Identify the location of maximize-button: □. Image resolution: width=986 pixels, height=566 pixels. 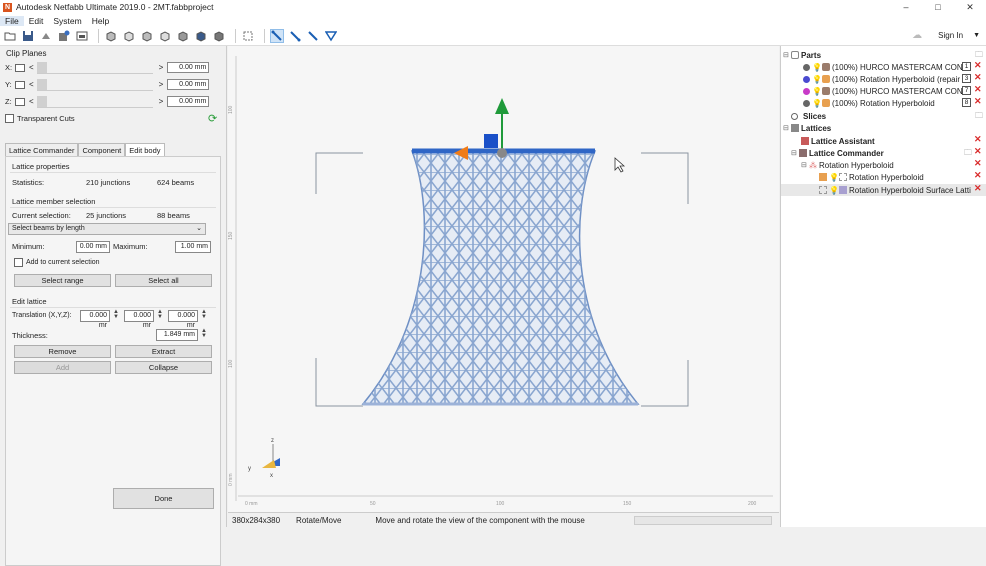
(938, 7).